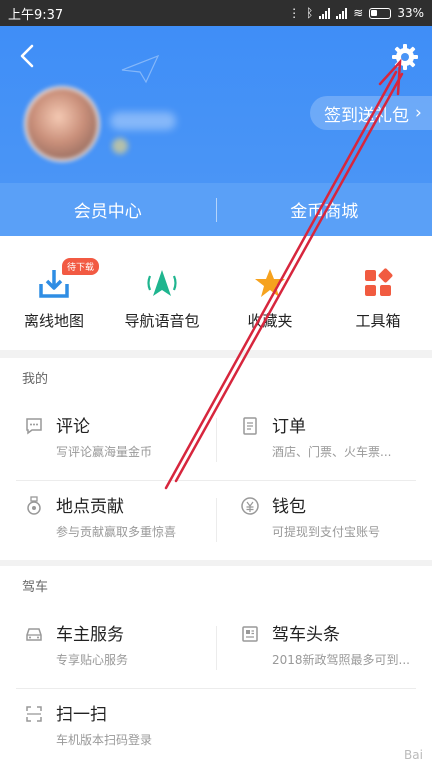  I want to click on chevron-right-icon: ›, so click(418, 113).